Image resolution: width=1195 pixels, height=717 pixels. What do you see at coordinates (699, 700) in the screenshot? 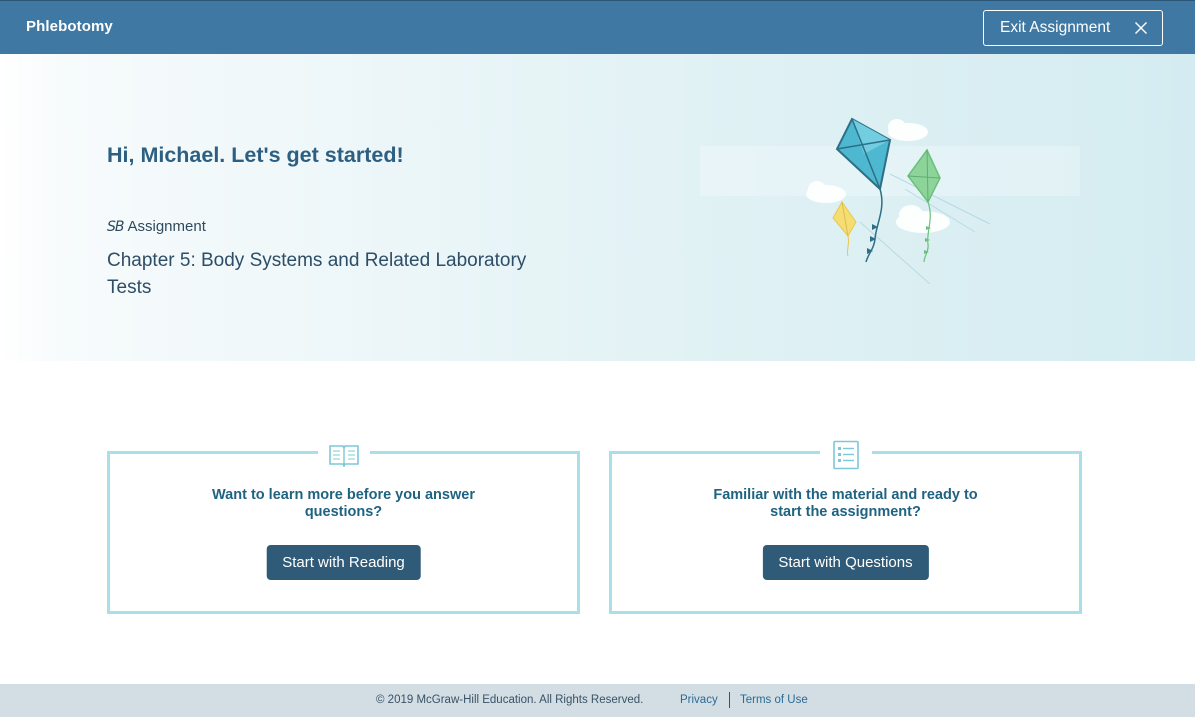
I see `privacy-link: Privacy` at bounding box center [699, 700].